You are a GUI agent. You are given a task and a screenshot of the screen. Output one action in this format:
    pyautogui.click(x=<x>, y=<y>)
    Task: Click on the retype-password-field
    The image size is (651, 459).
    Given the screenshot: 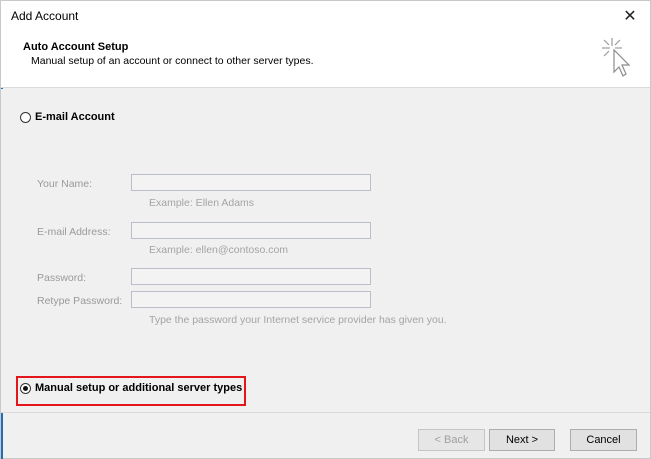 What is the action you would take?
    pyautogui.click(x=251, y=299)
    